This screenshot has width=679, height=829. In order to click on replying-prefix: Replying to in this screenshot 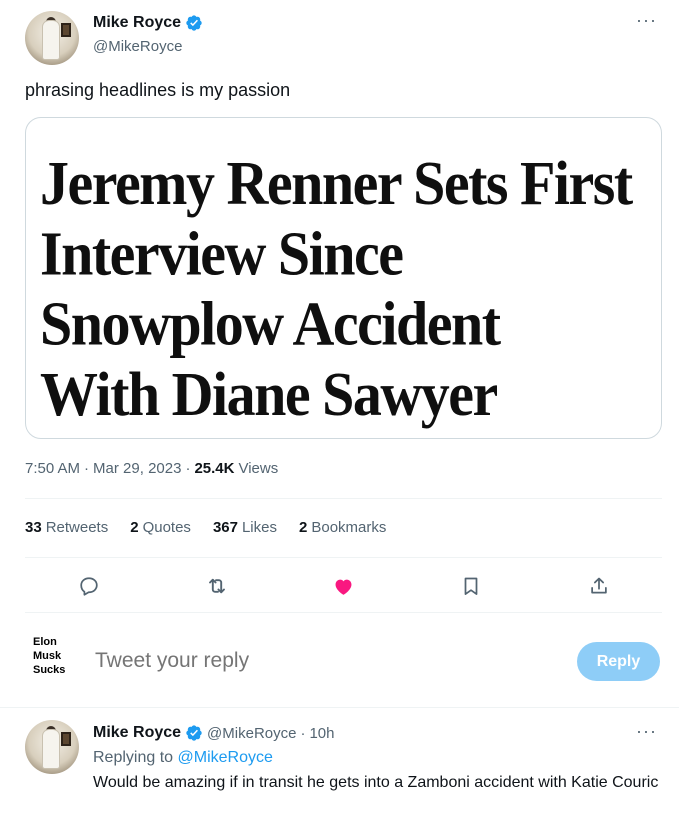, I will do `click(133, 757)`.